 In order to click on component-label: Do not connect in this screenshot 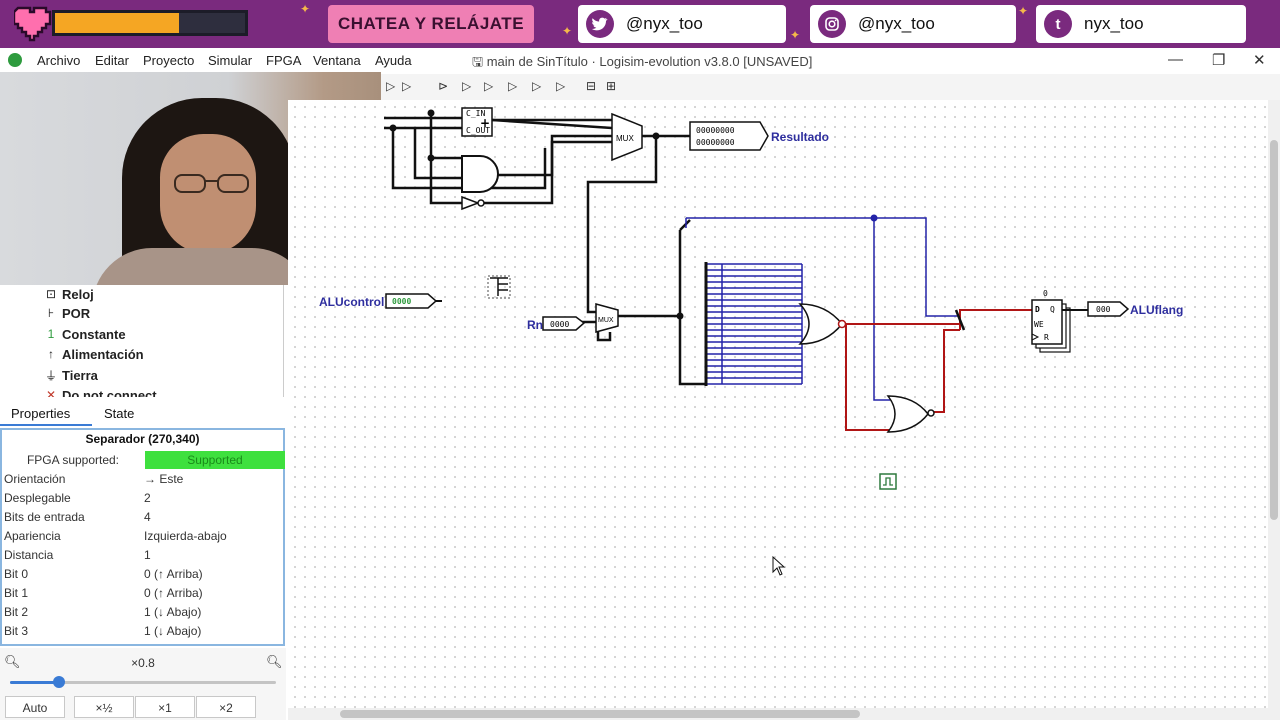, I will do `click(109, 392)`.